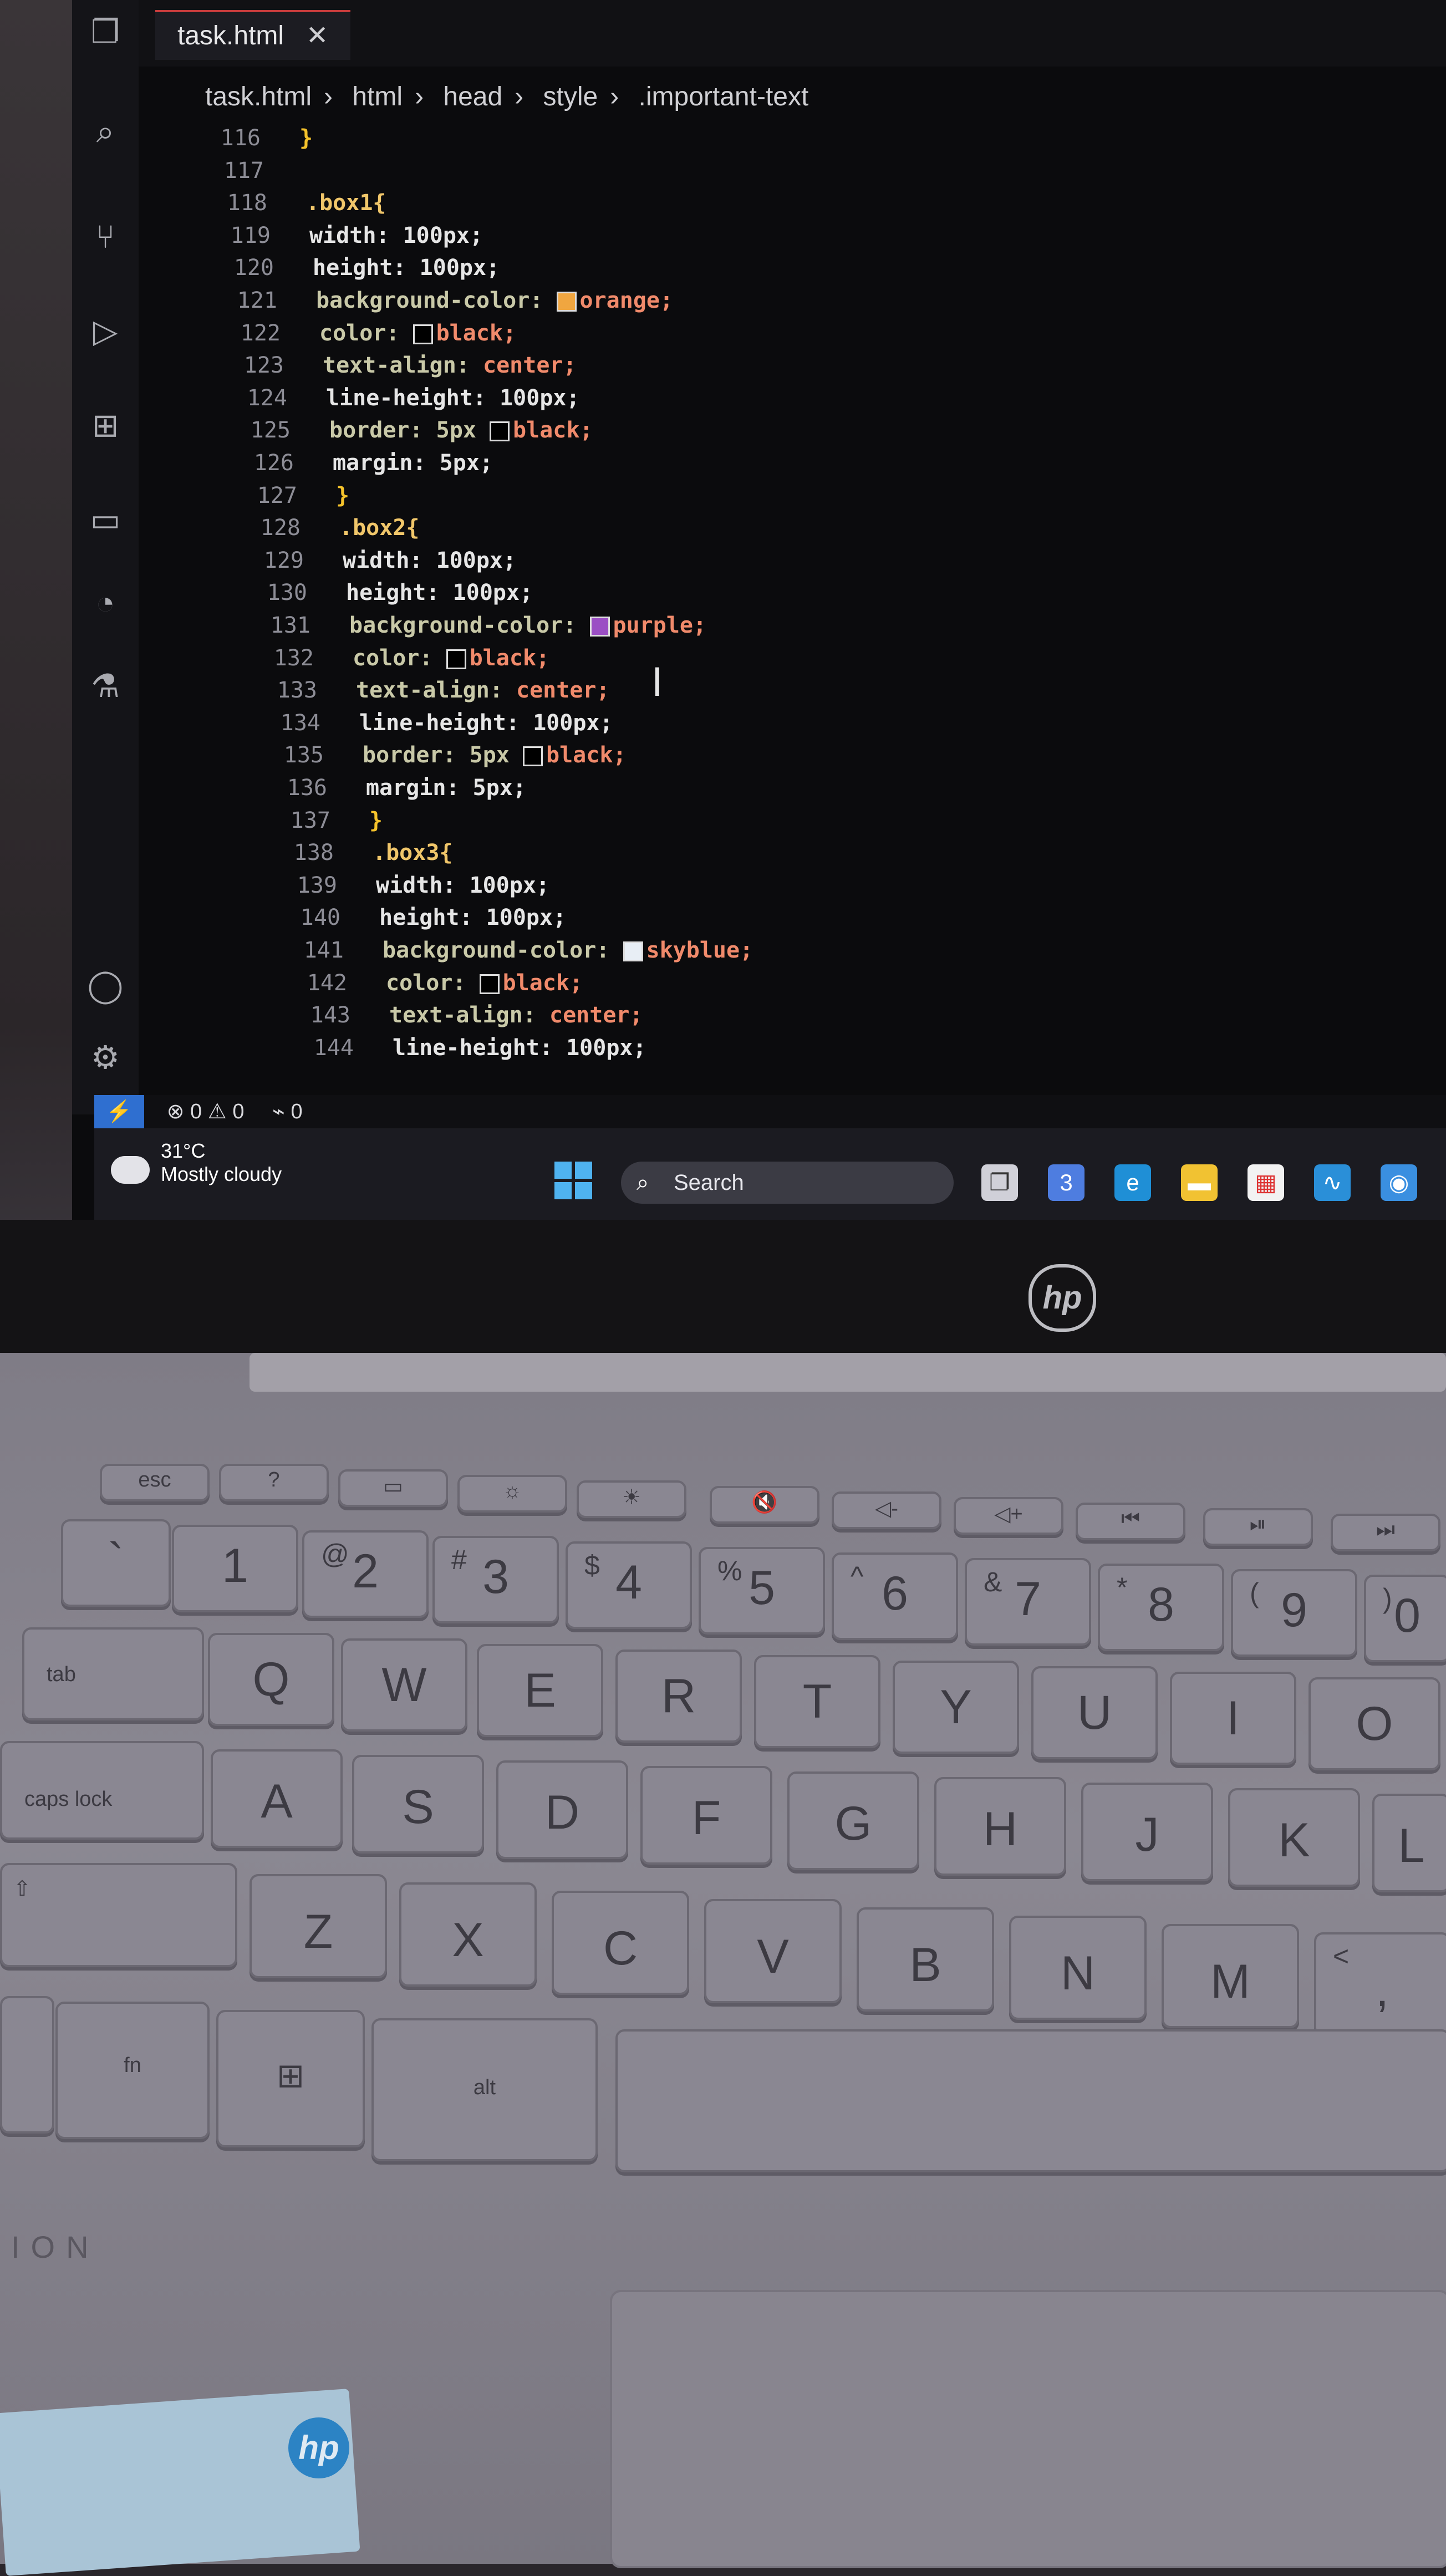  I want to click on key-f: F, so click(706, 1815).